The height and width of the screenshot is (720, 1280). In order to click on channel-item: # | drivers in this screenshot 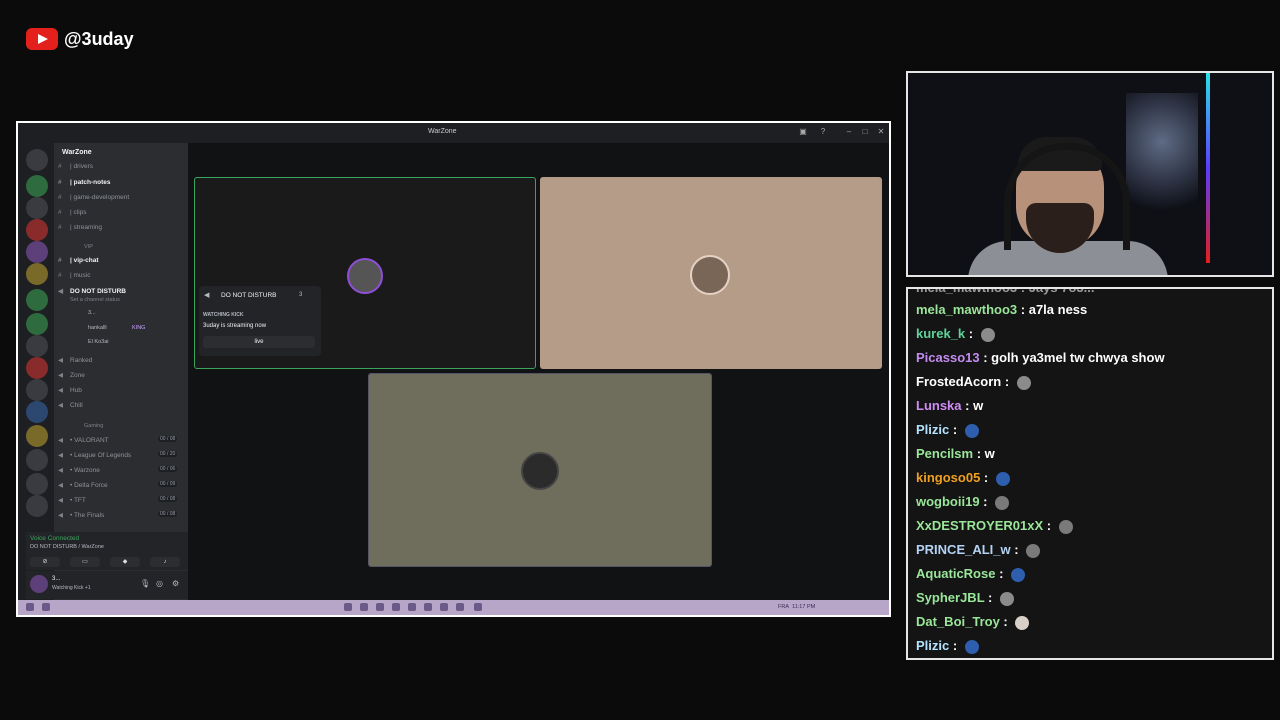, I will do `click(75, 166)`.